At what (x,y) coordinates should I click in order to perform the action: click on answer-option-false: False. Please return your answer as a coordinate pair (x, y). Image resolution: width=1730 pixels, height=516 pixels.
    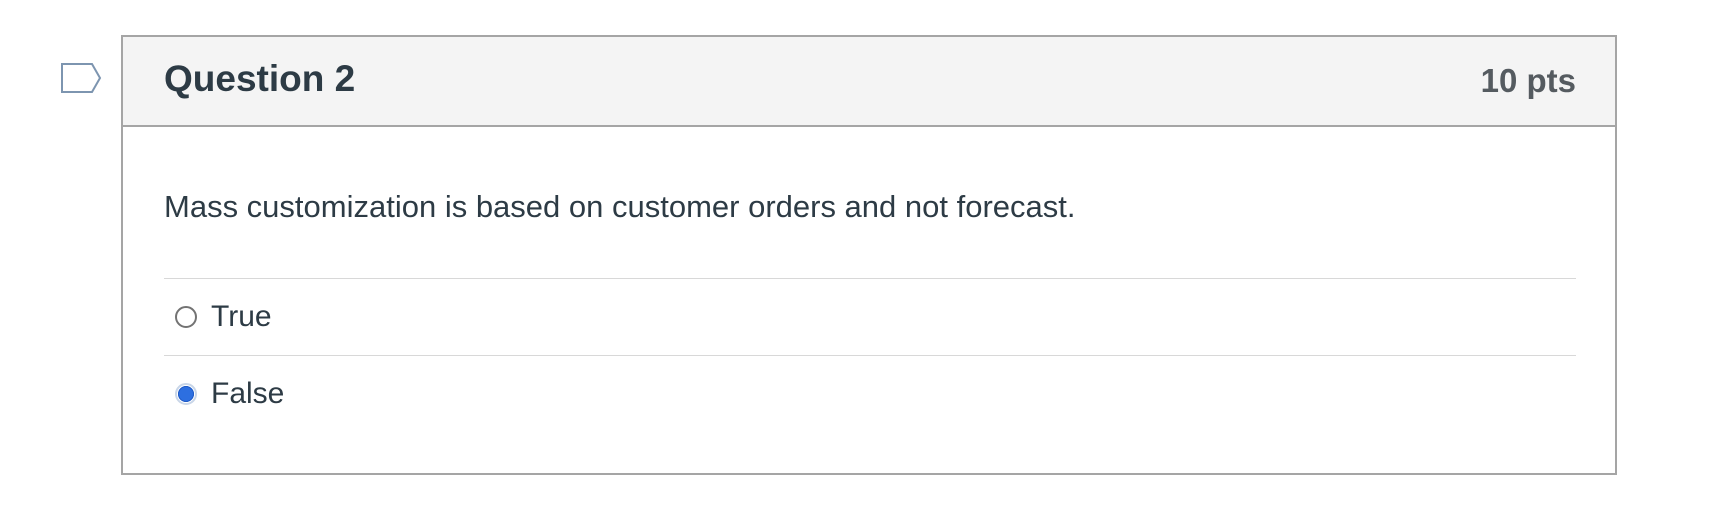
    Looking at the image, I should click on (870, 393).